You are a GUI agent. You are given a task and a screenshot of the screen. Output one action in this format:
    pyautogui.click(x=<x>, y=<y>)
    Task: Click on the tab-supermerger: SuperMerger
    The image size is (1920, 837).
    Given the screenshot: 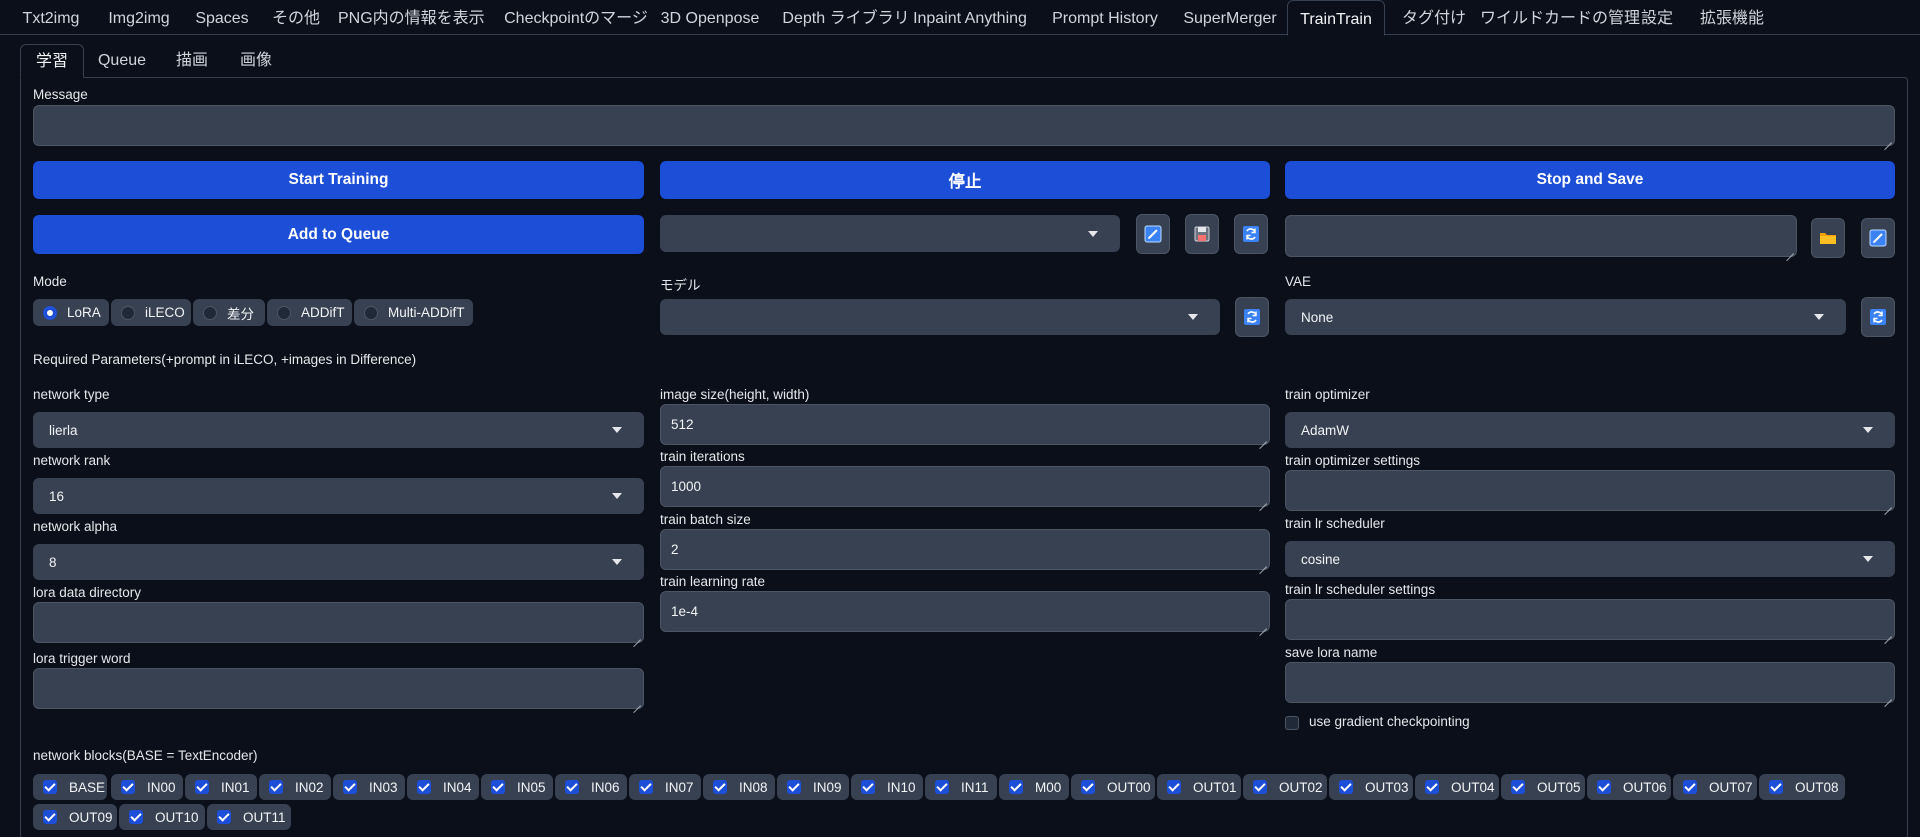 What is the action you would take?
    pyautogui.click(x=1230, y=17)
    